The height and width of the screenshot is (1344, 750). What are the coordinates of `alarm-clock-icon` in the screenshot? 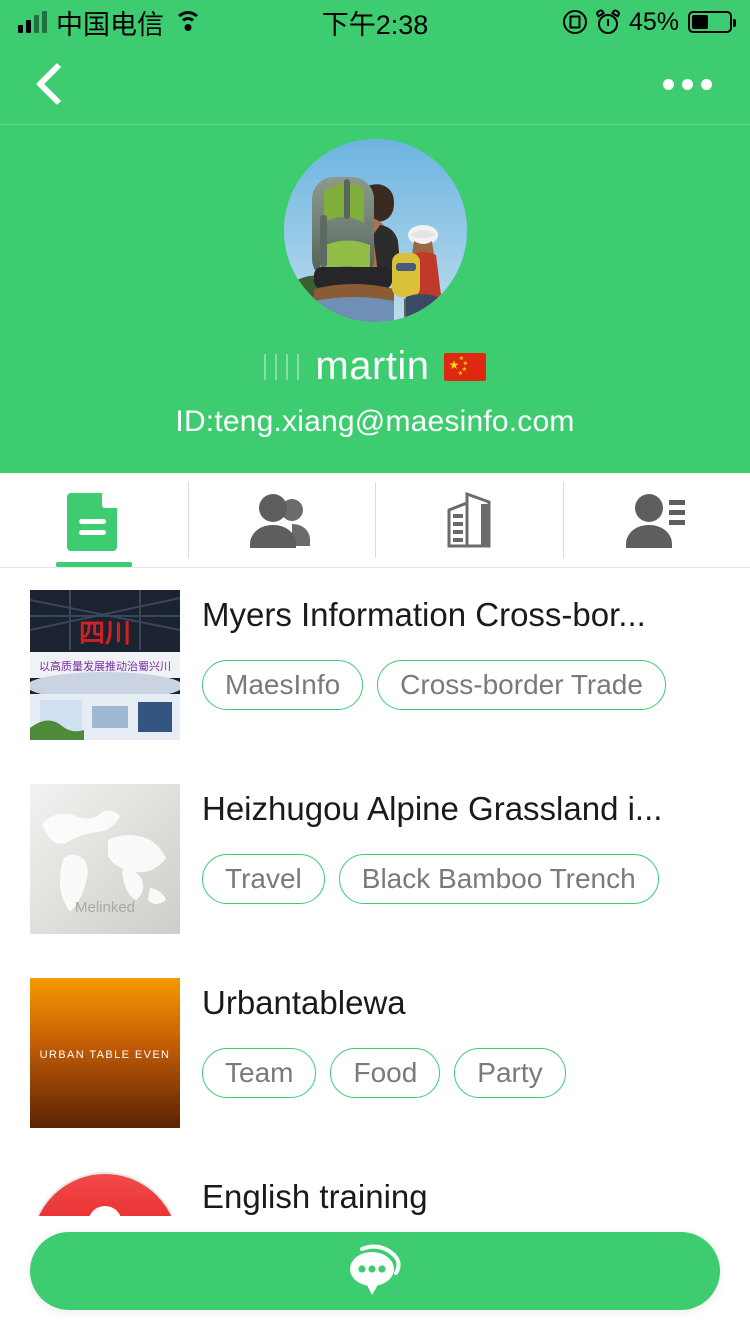 It's located at (608, 22).